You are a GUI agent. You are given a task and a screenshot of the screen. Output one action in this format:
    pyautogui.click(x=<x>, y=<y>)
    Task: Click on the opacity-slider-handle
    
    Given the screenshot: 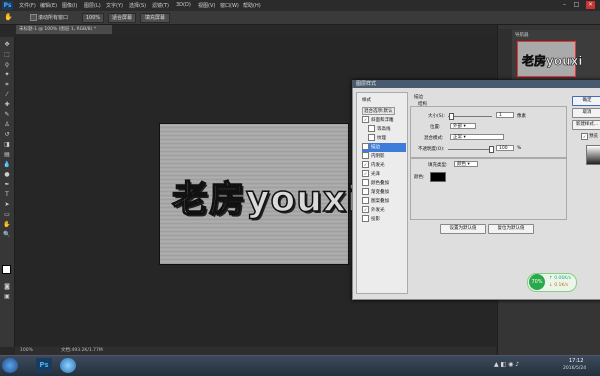 What is the action you would take?
    pyautogui.click(x=491, y=149)
    